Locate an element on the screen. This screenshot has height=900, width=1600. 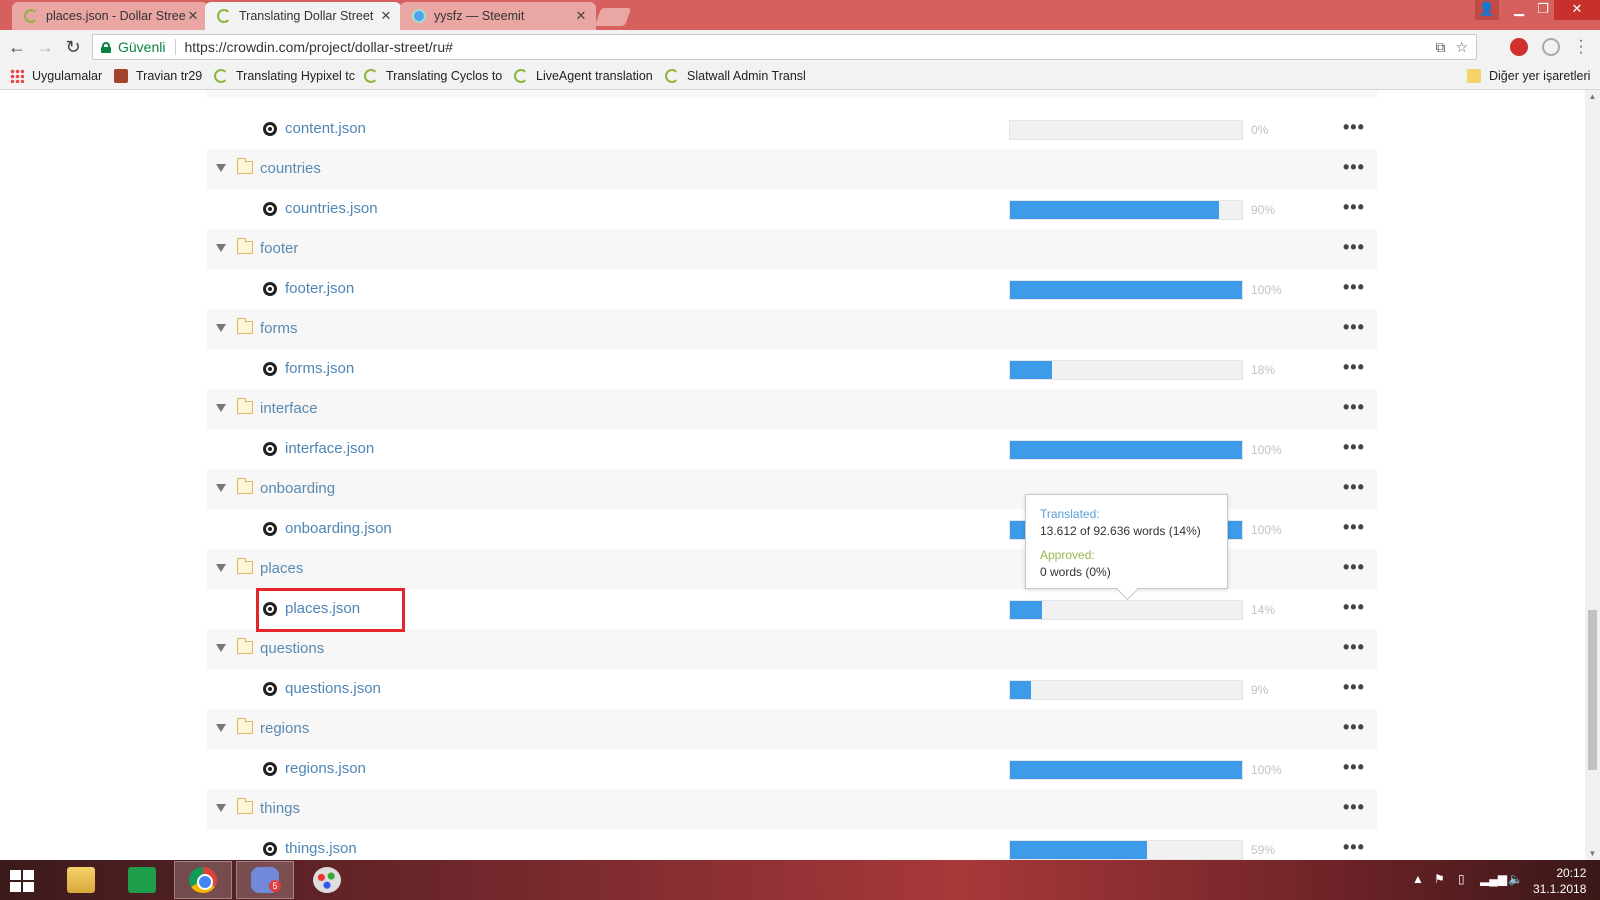
file-name-link: countries.json is located at coordinates (331, 208).